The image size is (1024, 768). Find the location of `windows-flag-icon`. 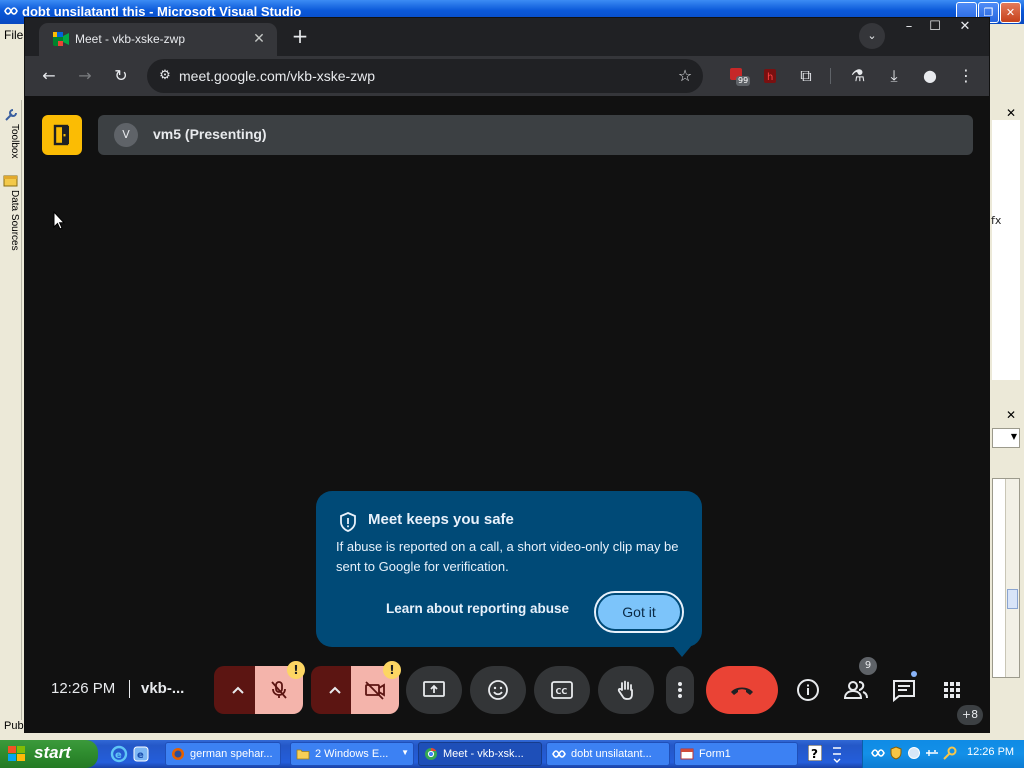

windows-flag-icon is located at coordinates (16, 753).